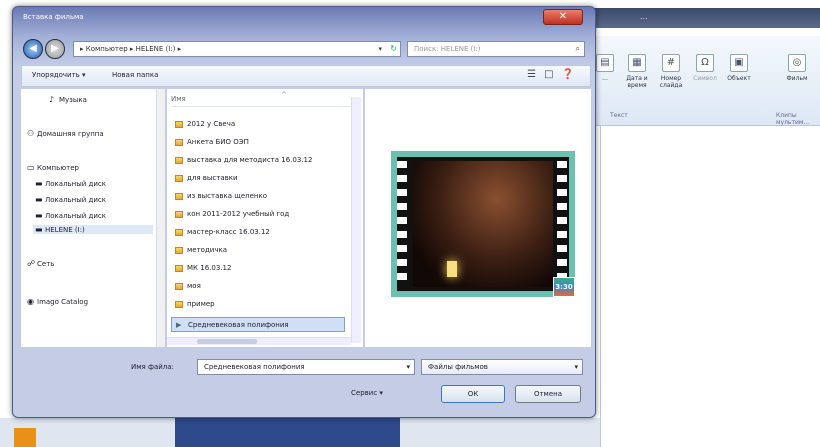  I want to click on search-placeholder: Поиск: HELENE (I:), so click(447, 49).